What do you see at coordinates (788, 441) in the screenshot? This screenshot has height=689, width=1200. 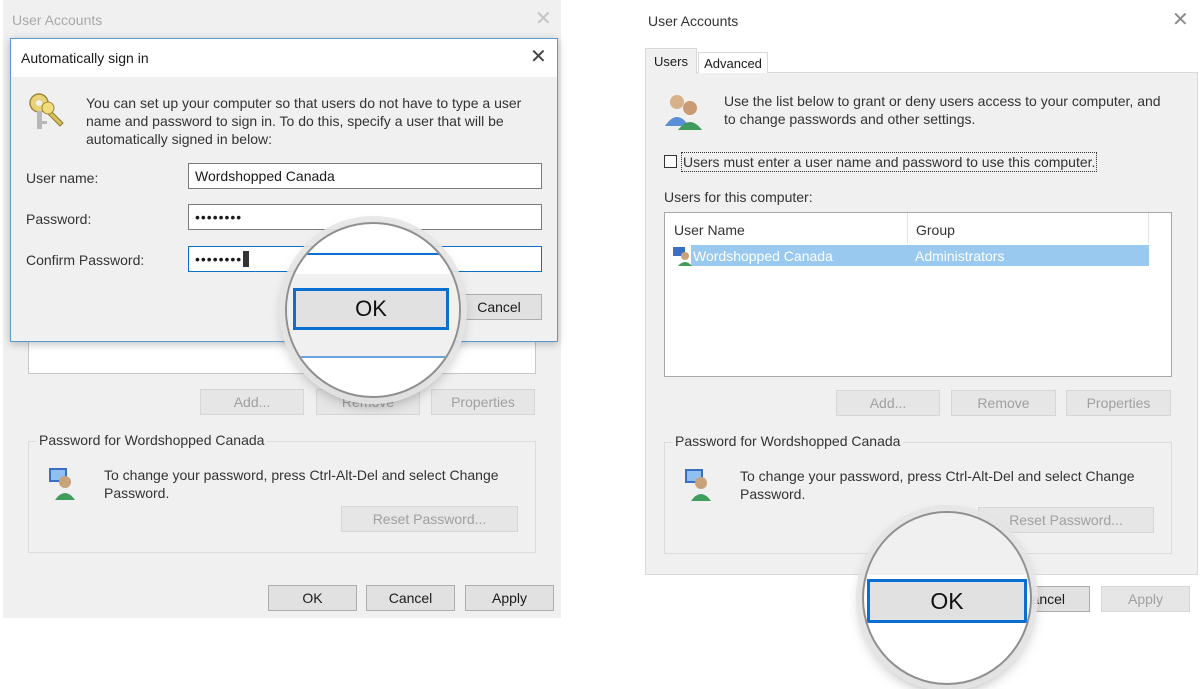 I see `right-password-group-label: Password for Wordshopped Canada` at bounding box center [788, 441].